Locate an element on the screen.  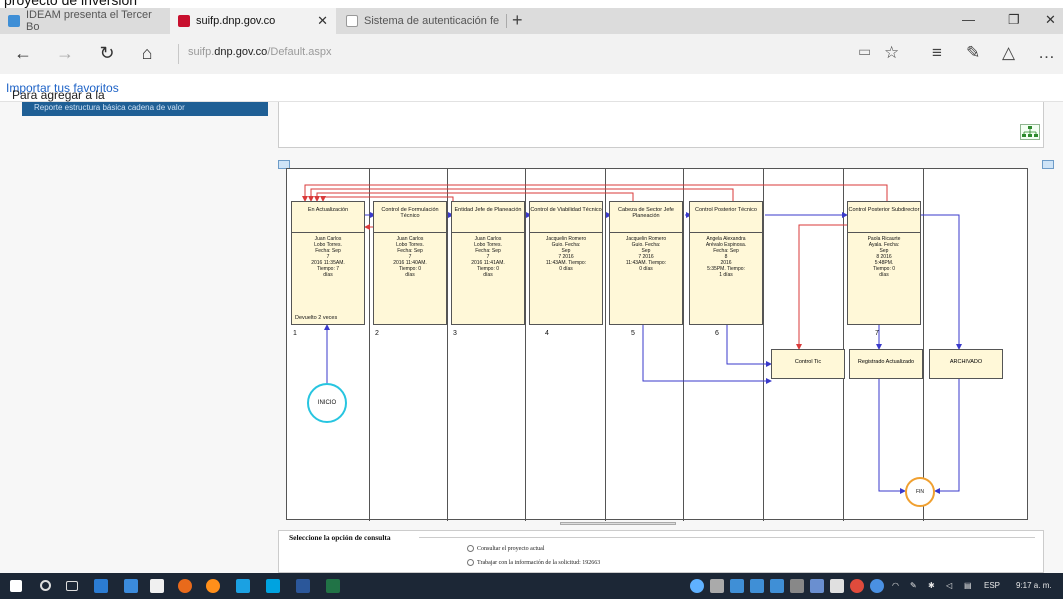
web-note-icon: ✎ is located at coordinates (973, 53).